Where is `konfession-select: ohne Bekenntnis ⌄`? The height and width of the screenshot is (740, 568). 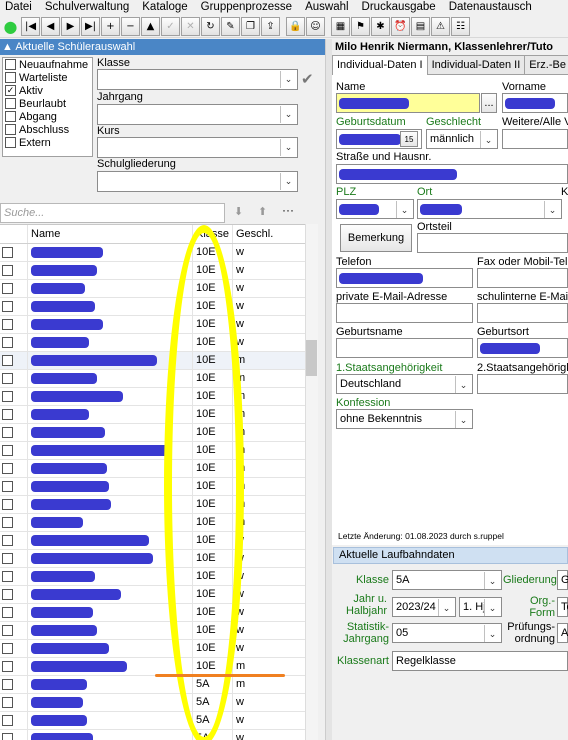
konfession-select: ohne Bekenntnis ⌄ is located at coordinates (404, 419).